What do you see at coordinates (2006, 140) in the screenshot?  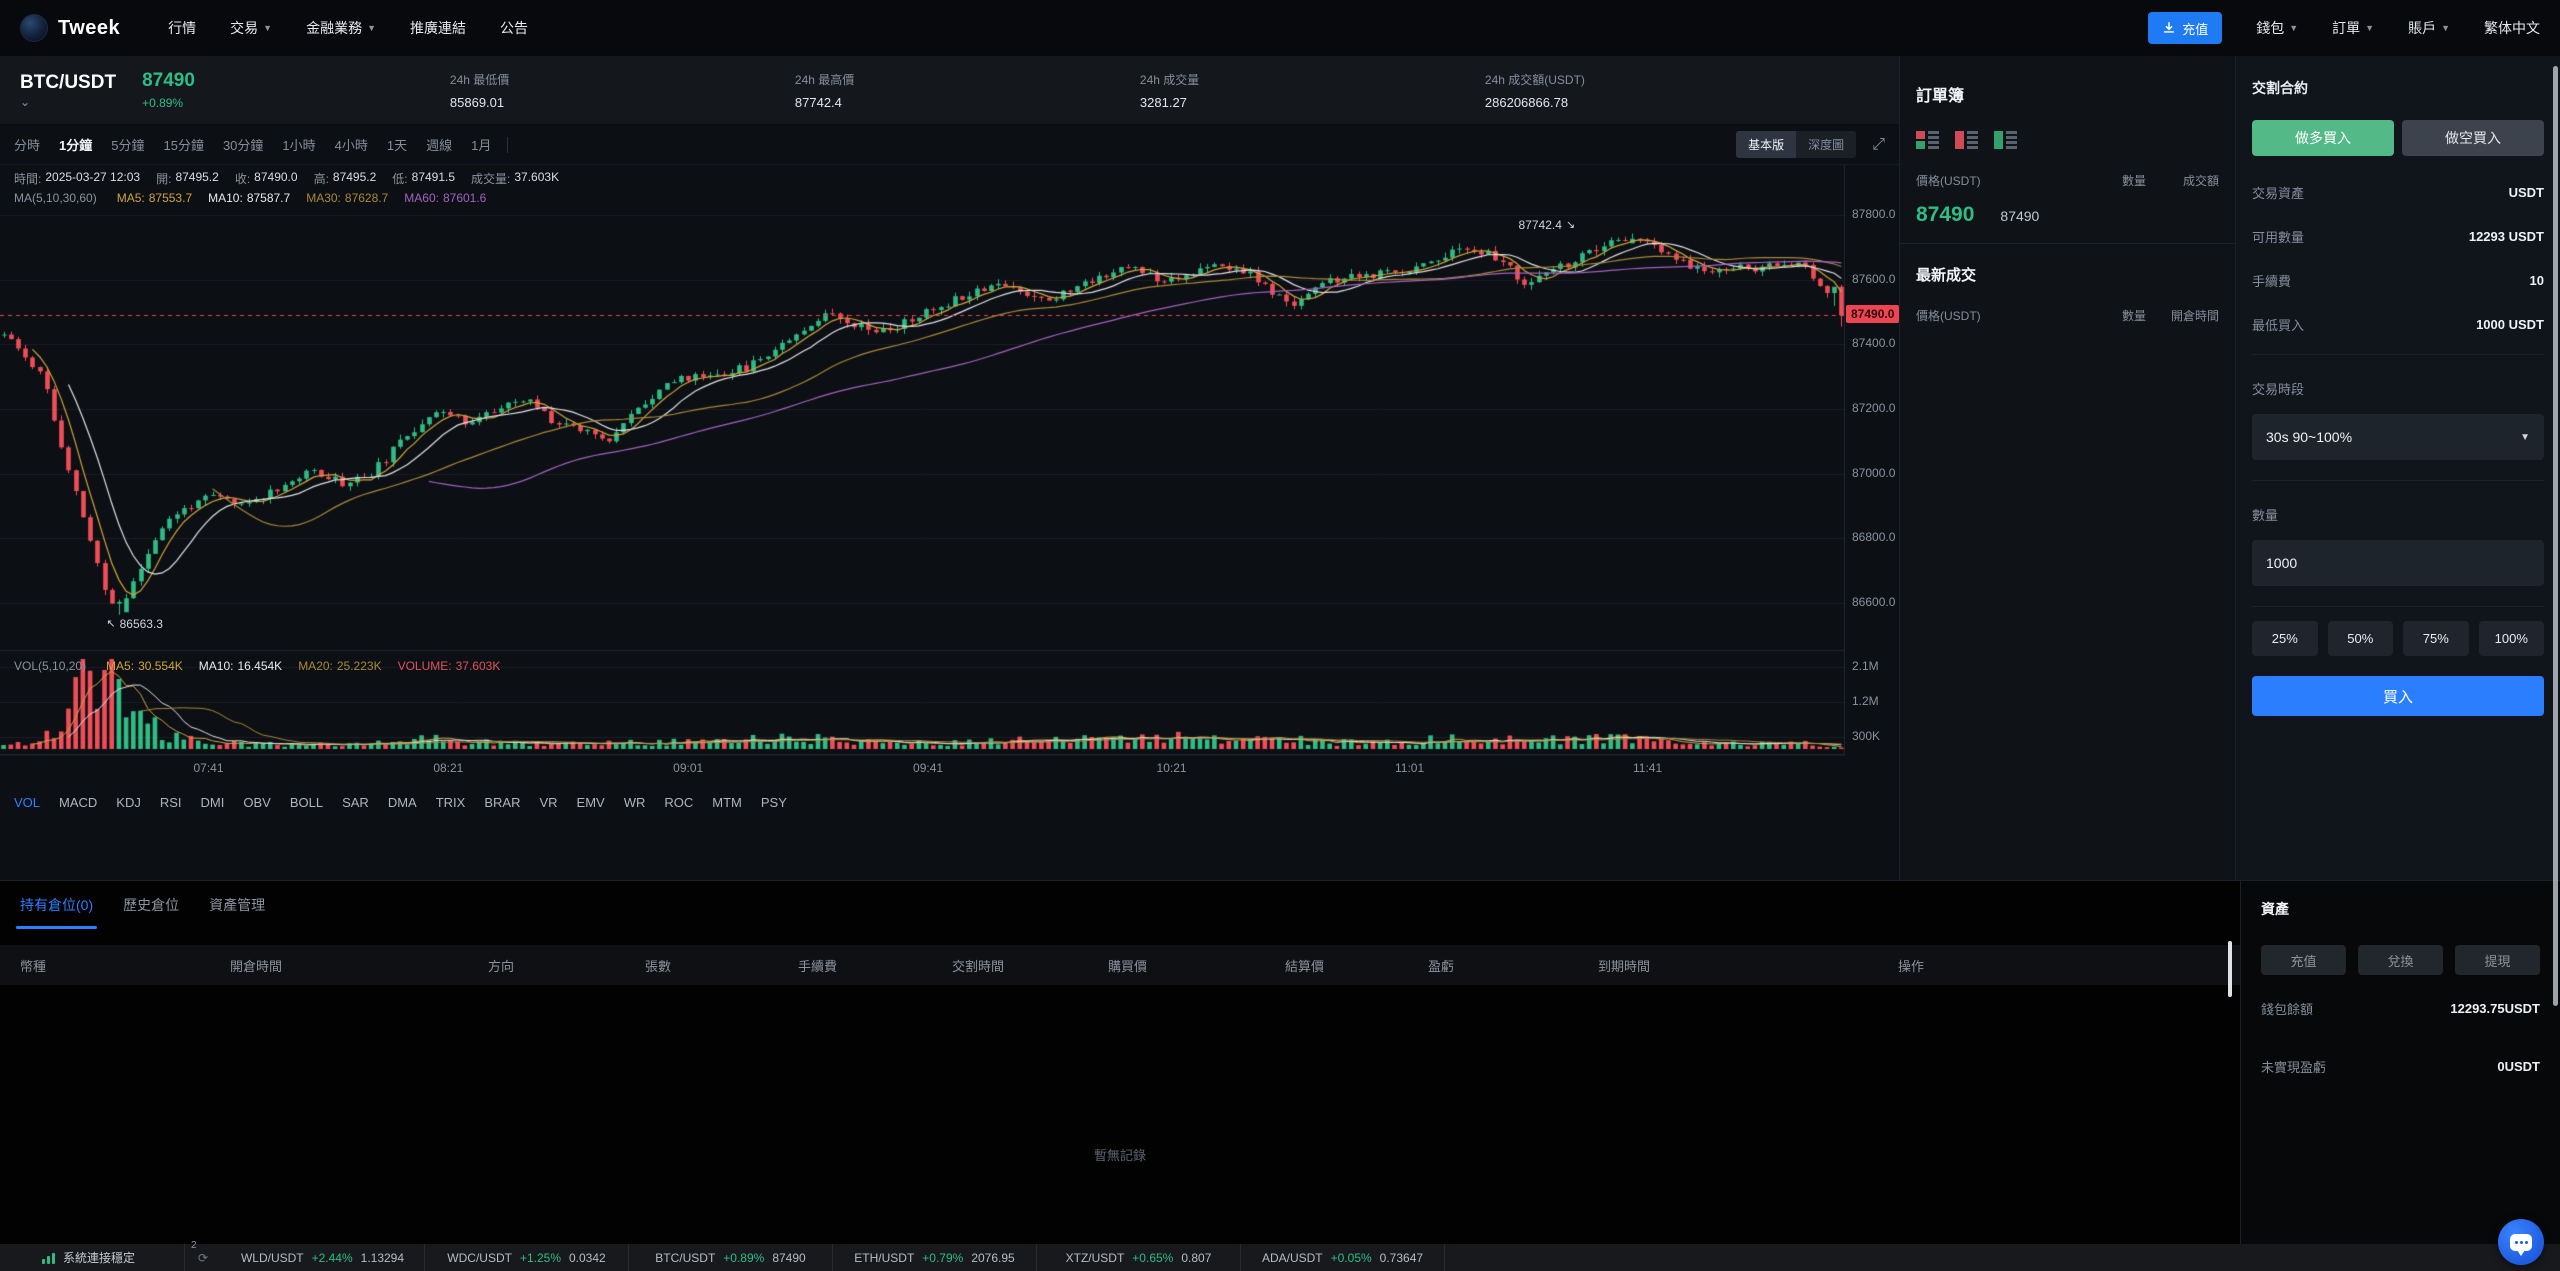 I see `orderbook-bids-icon` at bounding box center [2006, 140].